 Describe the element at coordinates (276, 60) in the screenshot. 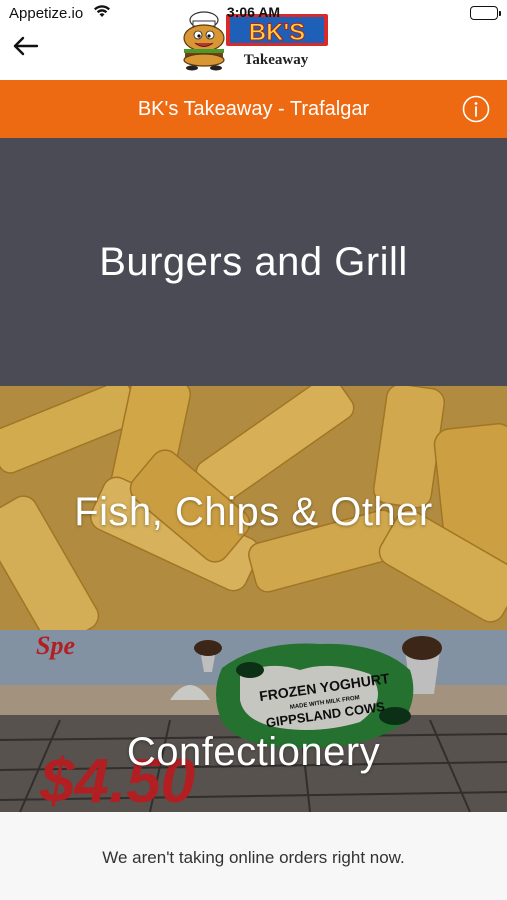

I see `logo-sub-text: Takeaway` at that location.